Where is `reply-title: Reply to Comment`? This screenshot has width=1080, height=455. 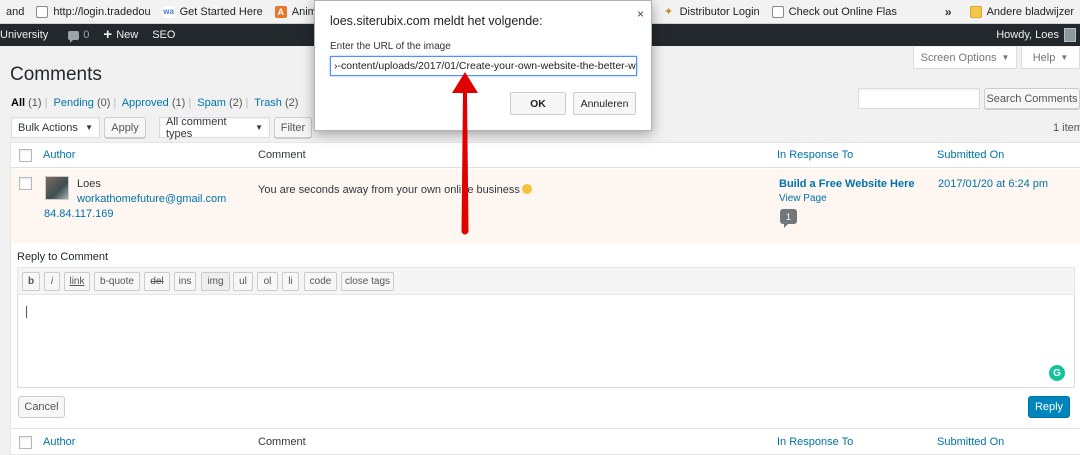 reply-title: Reply to Comment is located at coordinates (63, 257).